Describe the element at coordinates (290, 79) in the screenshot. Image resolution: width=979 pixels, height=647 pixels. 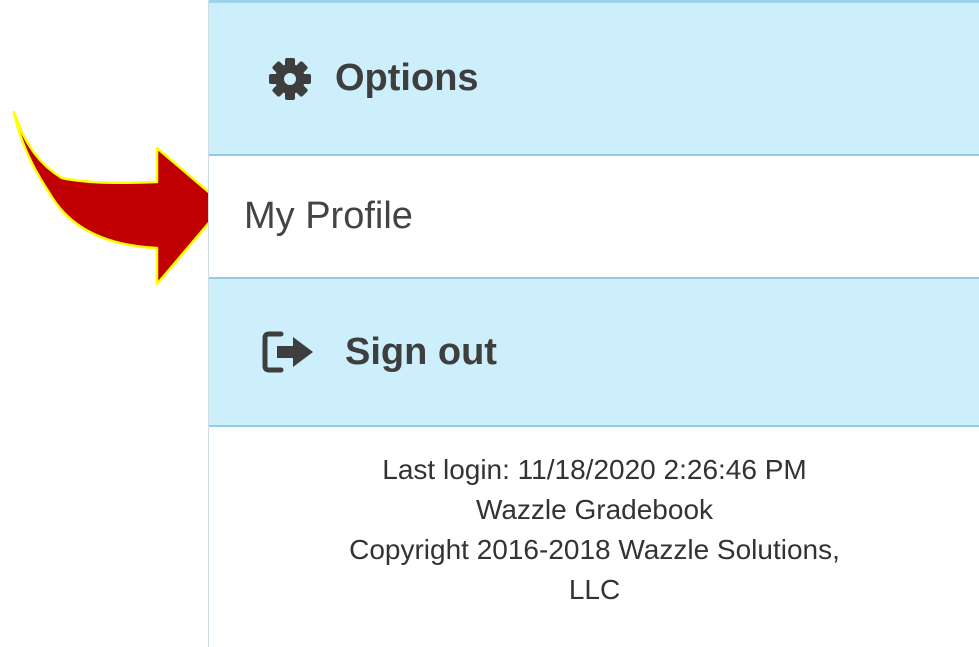
I see `gear-icon` at that location.